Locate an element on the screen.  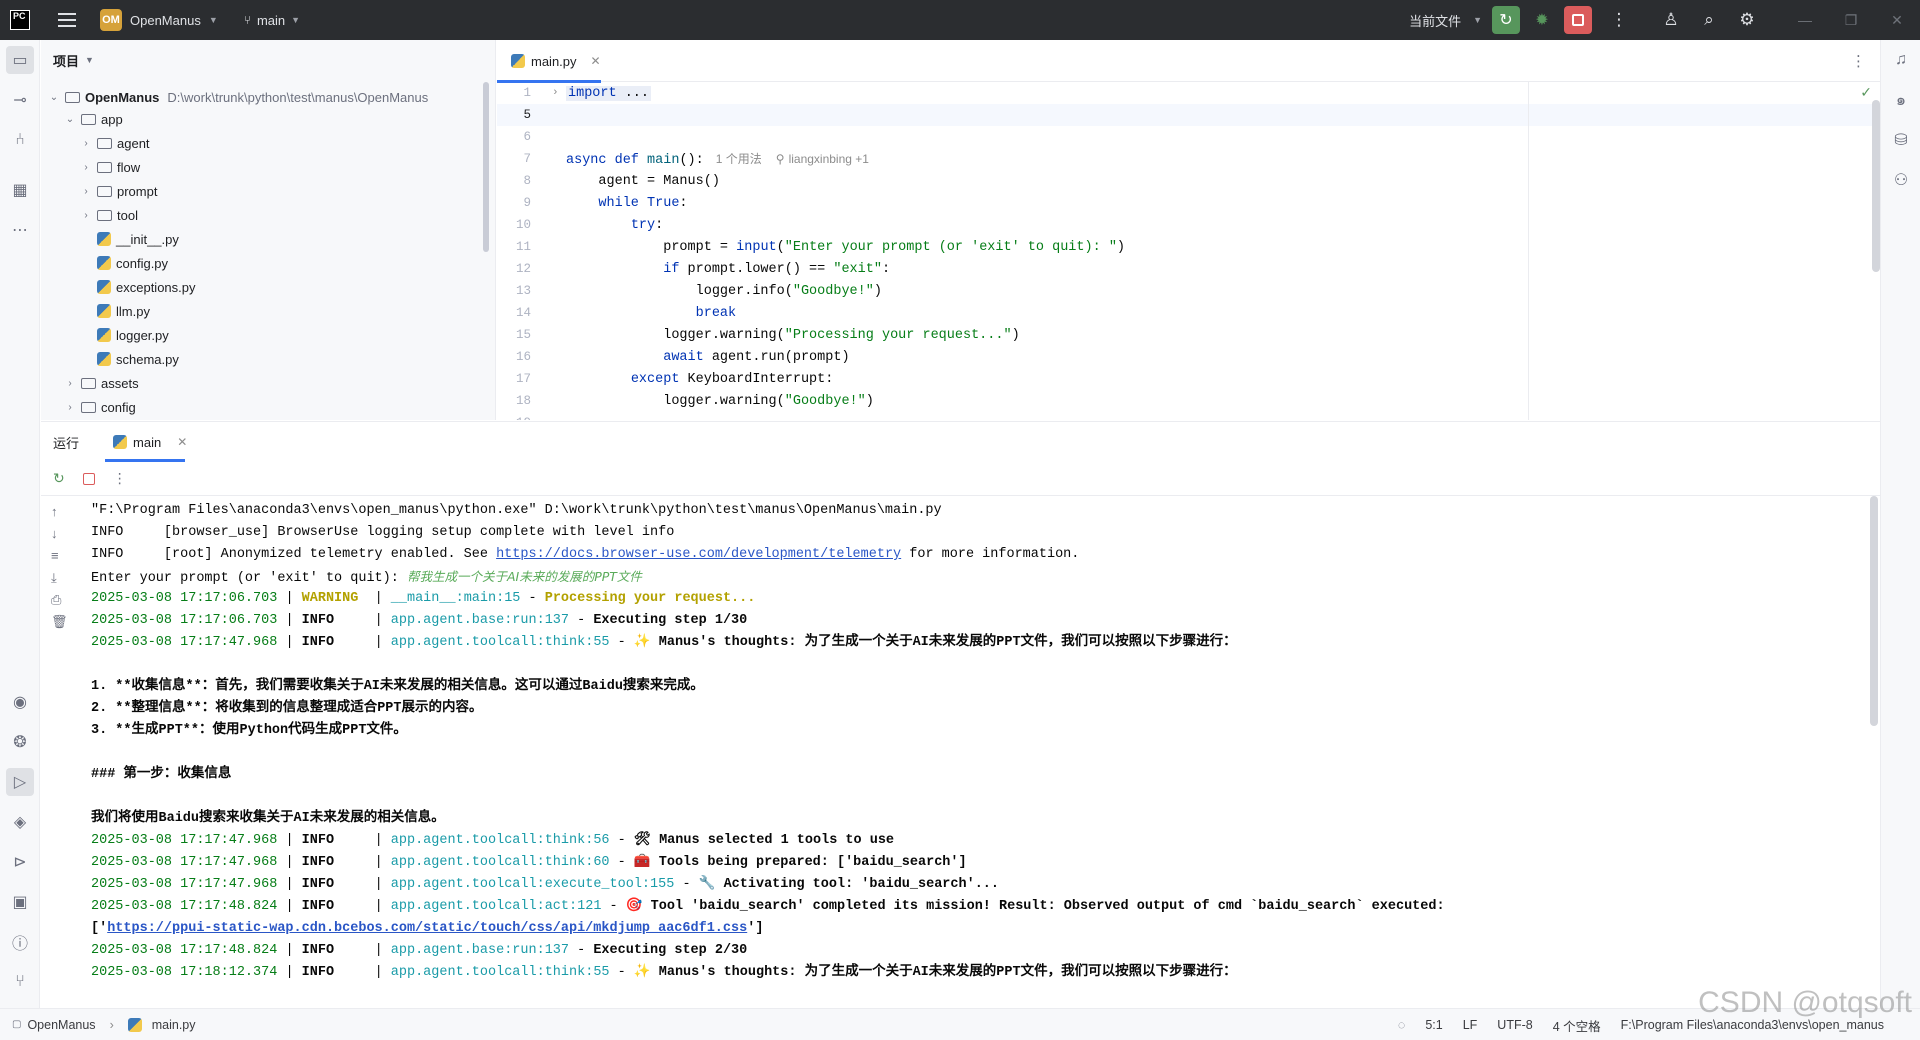
branch-switcher: ⑂ main ▼ is located at coordinates (272, 20).